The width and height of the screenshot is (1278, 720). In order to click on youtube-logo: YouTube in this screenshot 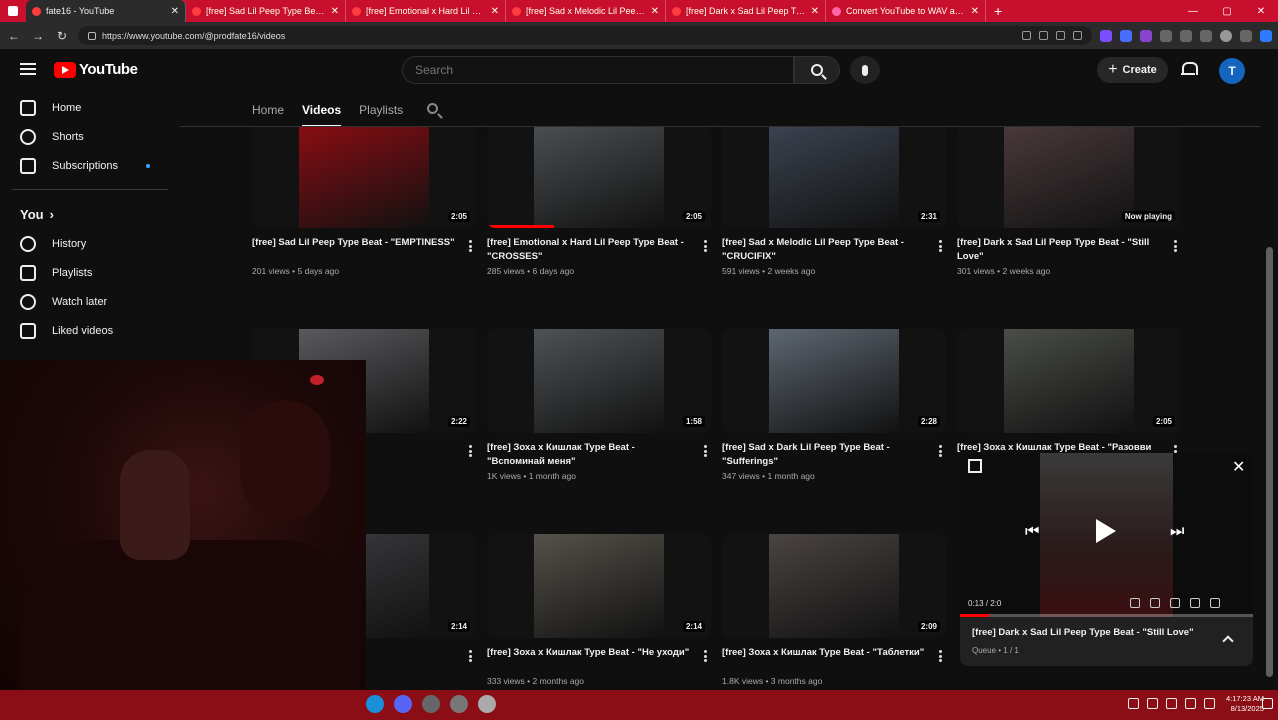, I will do `click(96, 69)`.